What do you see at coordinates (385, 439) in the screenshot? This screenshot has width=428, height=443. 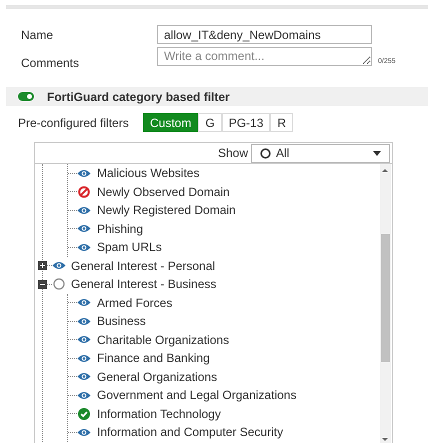 I see `scroll-down-icon` at bounding box center [385, 439].